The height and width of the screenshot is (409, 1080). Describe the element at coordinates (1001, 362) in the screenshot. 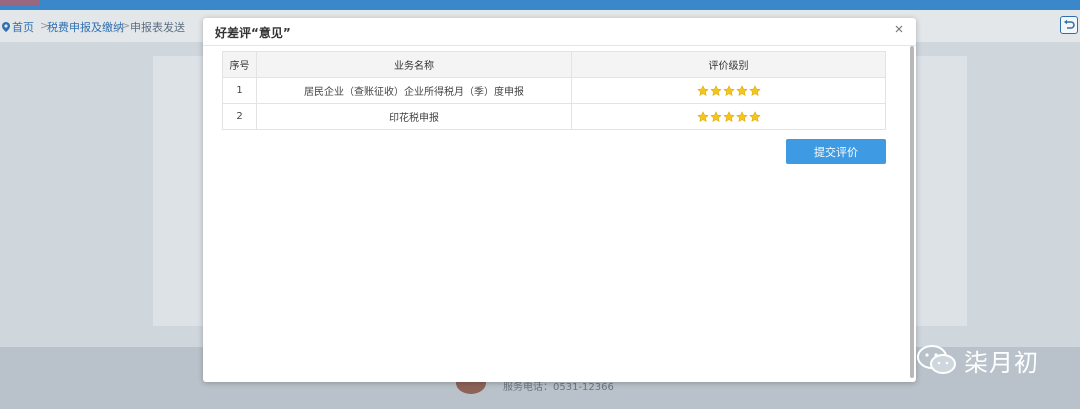

I see `watermark-text: 柒月初` at that location.